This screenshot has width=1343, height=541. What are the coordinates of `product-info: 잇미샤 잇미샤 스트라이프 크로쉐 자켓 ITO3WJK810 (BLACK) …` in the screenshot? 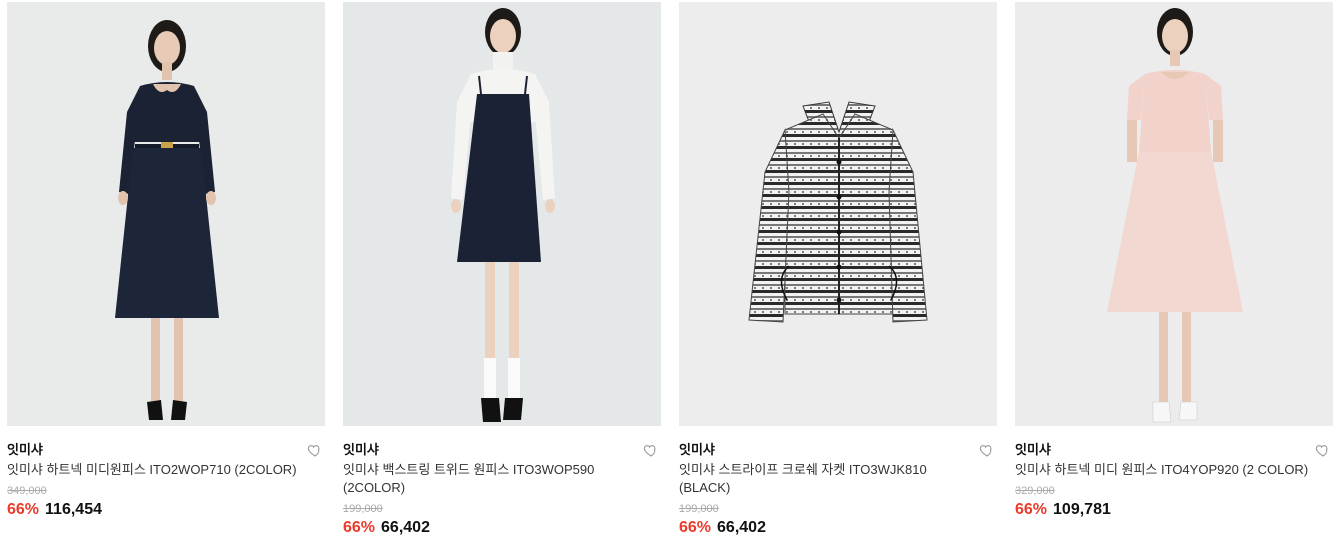 It's located at (838, 482).